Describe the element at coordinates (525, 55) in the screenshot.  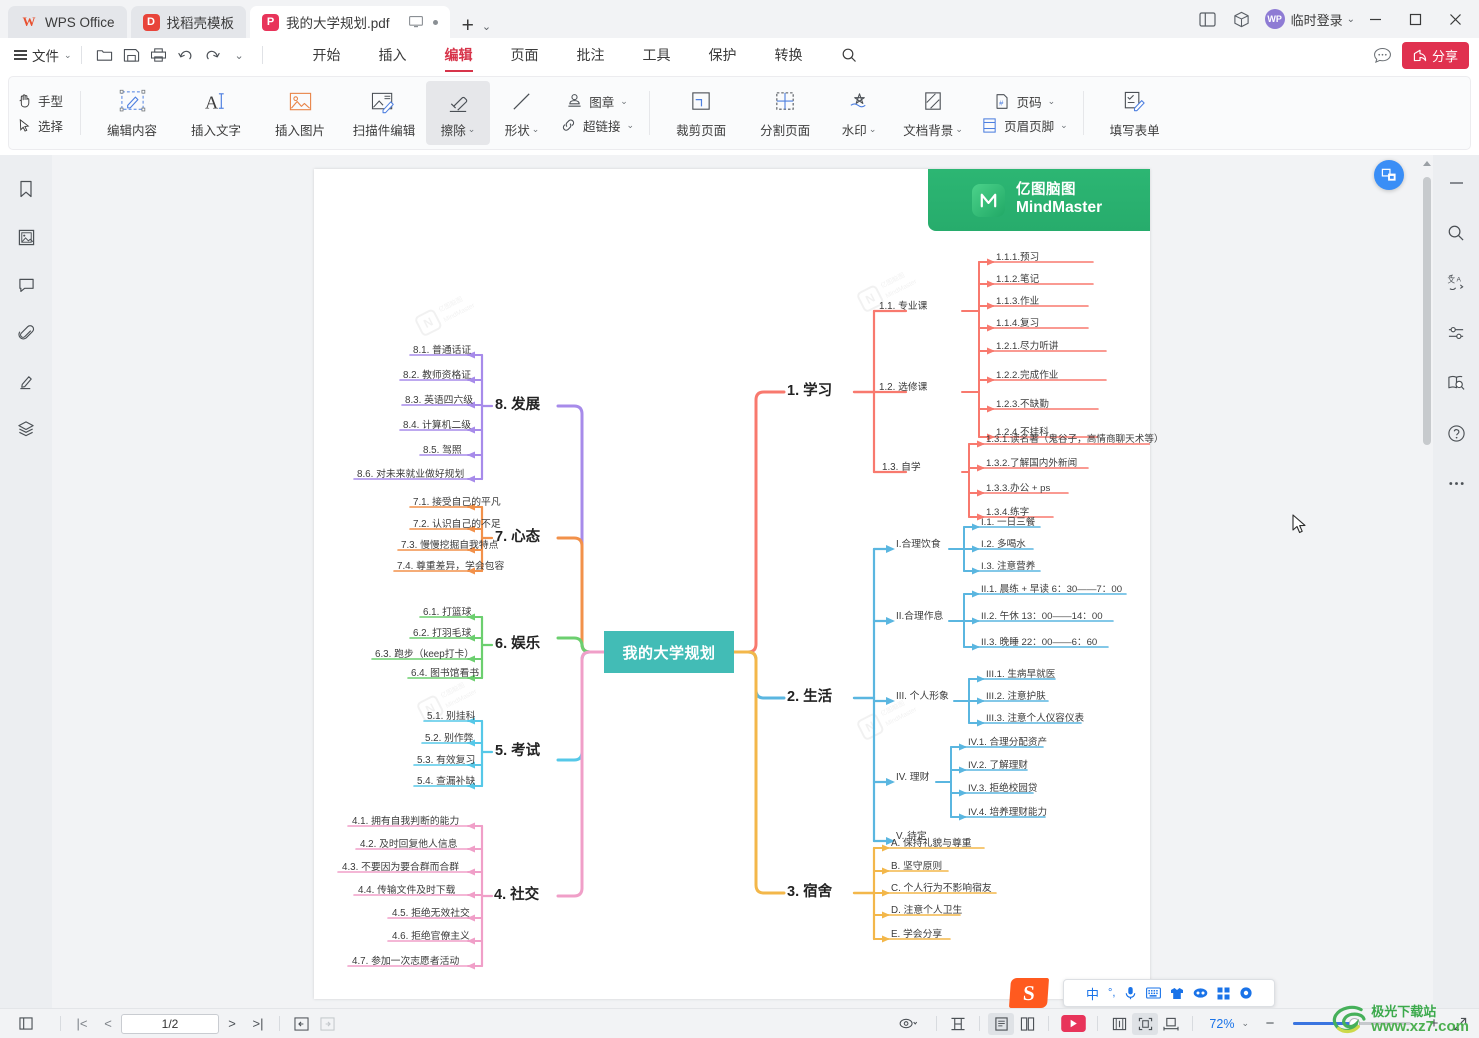
I see `menu-page: 页面` at that location.